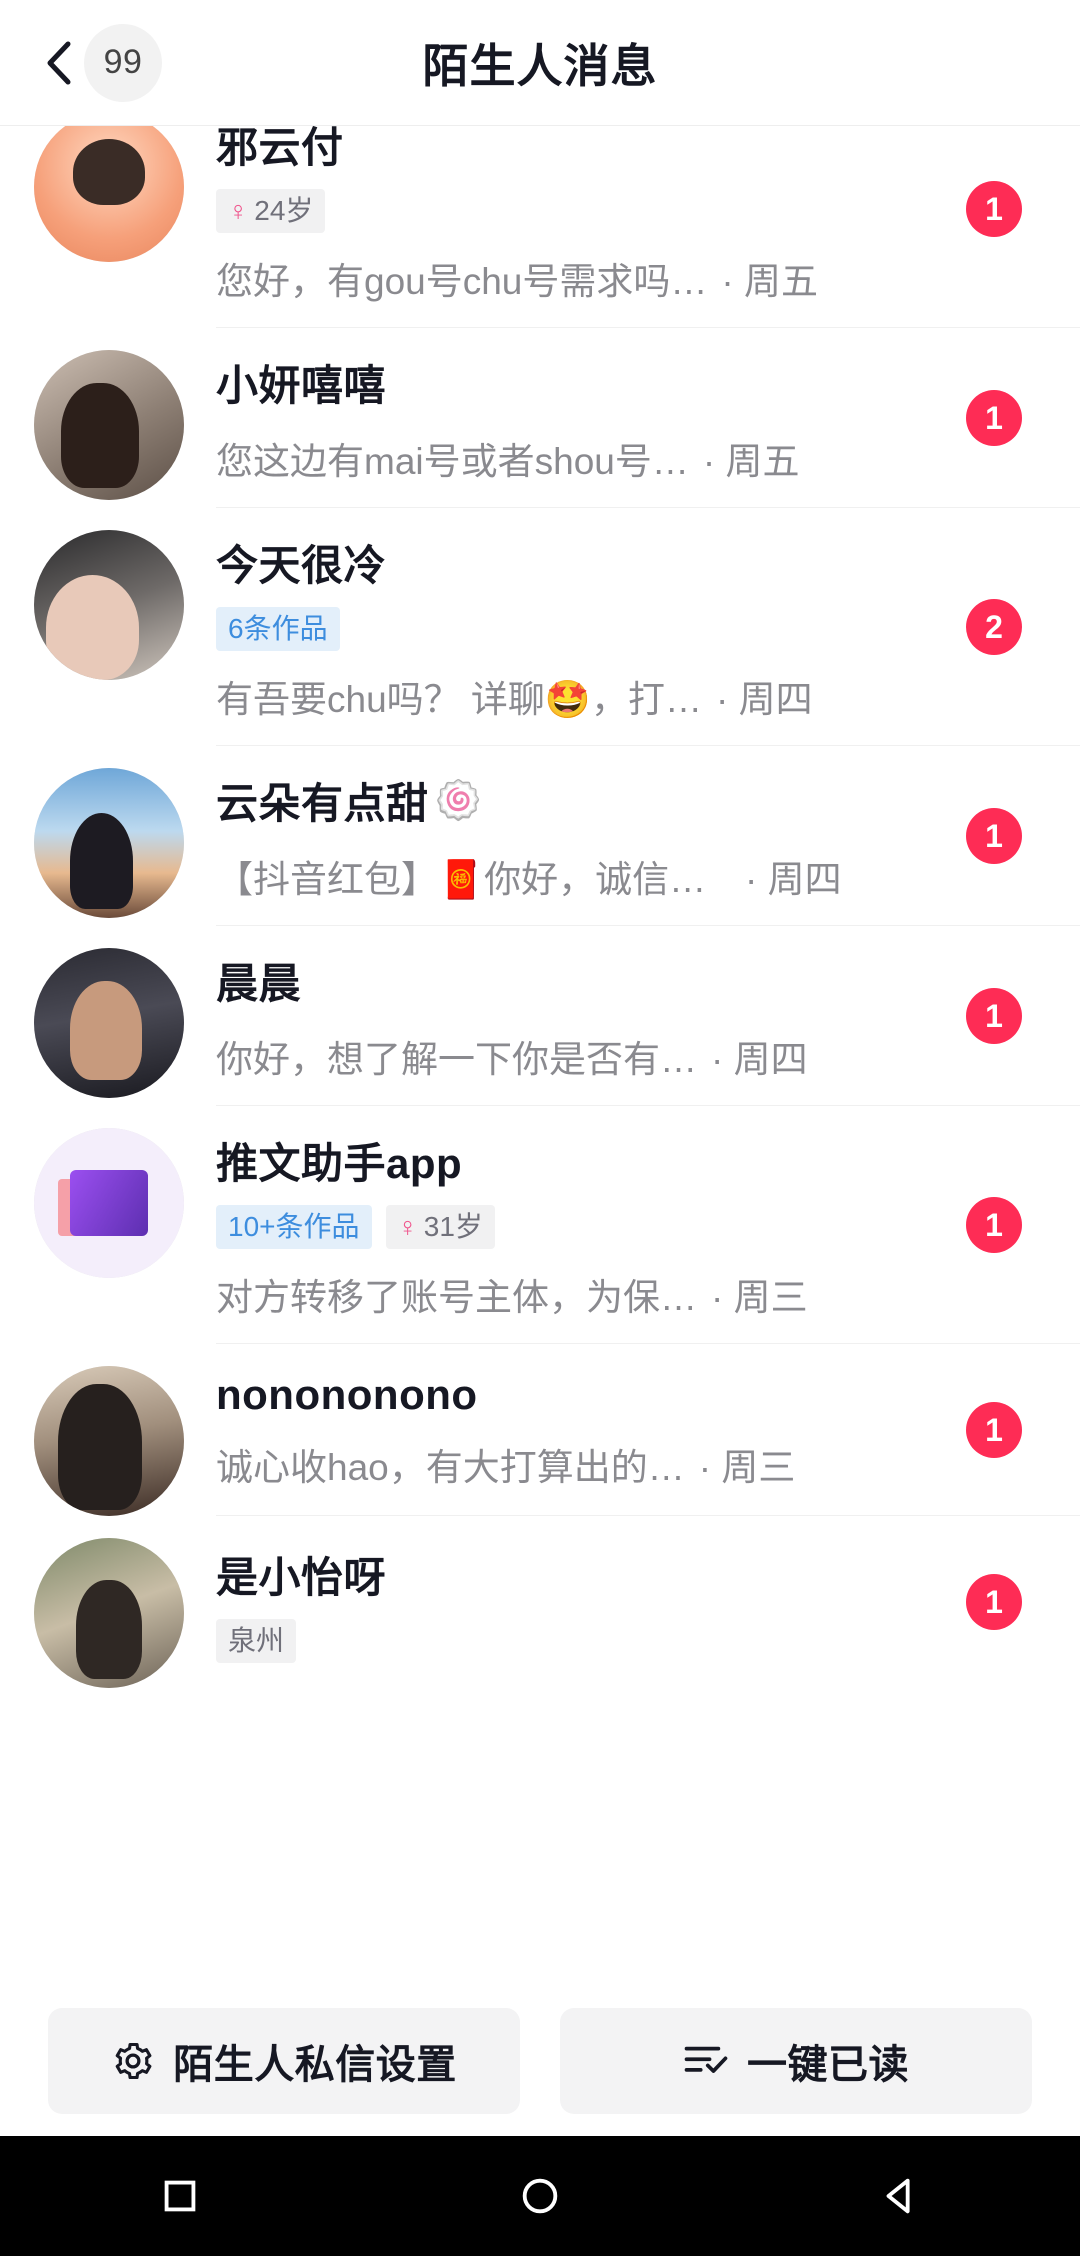 The image size is (1080, 2256). What do you see at coordinates (578, 150) in the screenshot?
I see `name-line: 邪云付` at bounding box center [578, 150].